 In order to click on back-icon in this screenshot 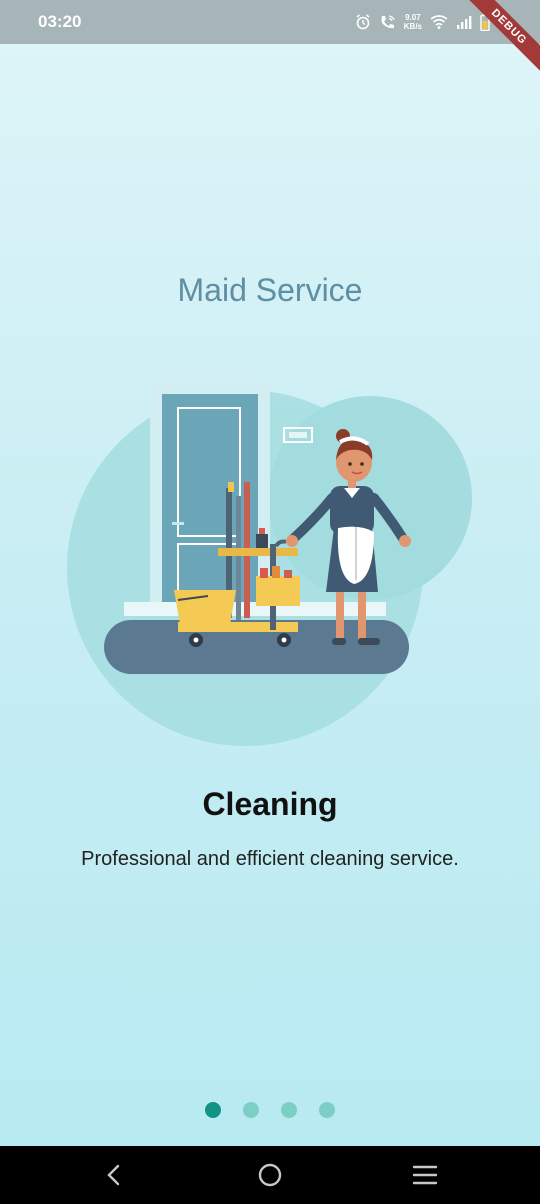, I will do `click(114, 1175)`.